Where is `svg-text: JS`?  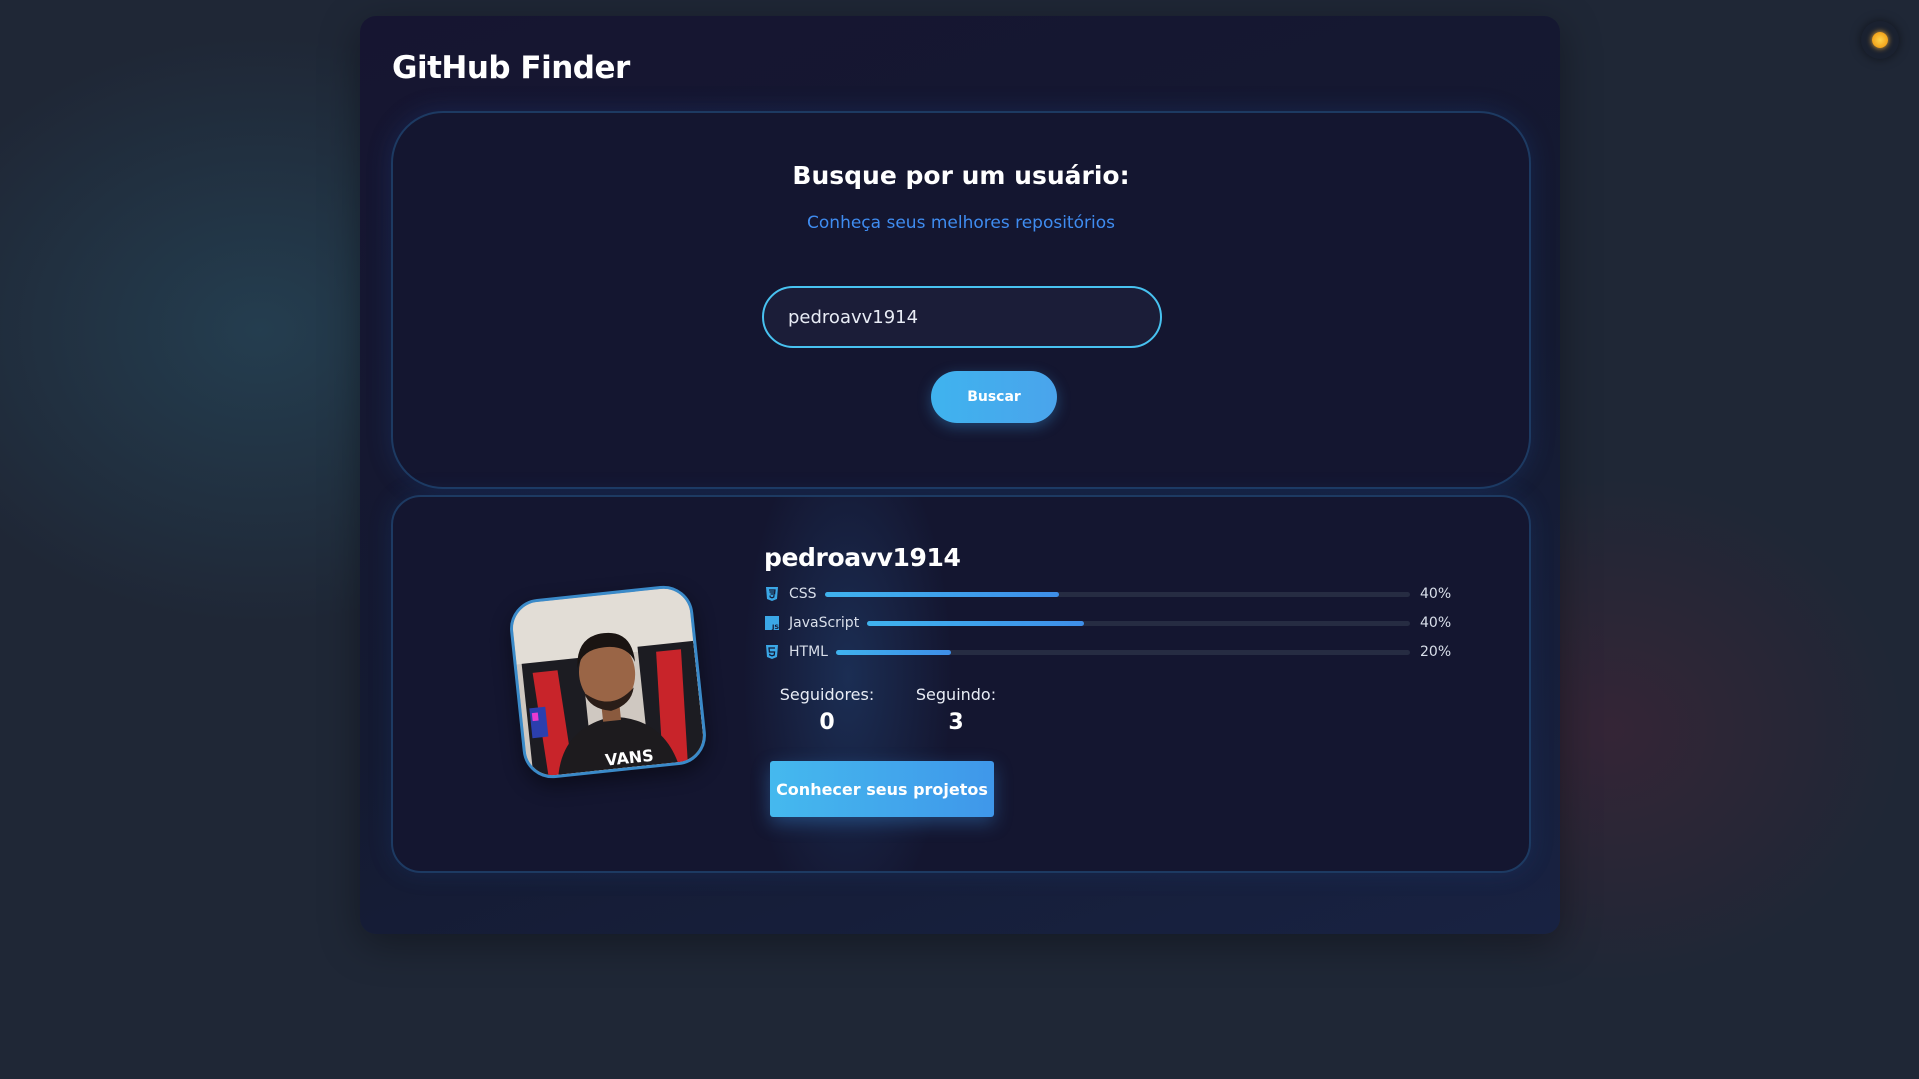
svg-text: JS is located at coordinates (775, 627).